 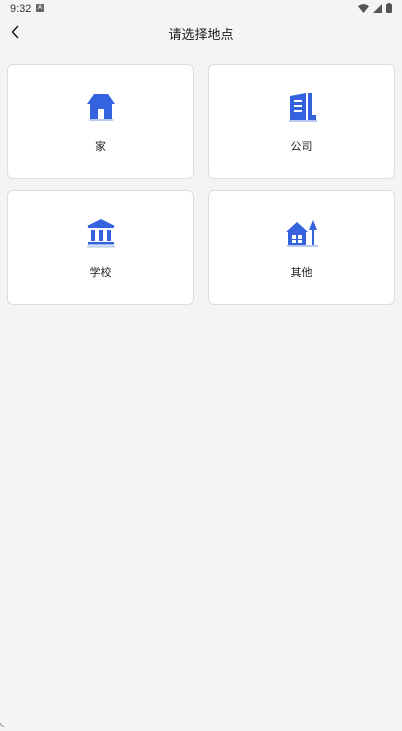 What do you see at coordinates (201, 35) in the screenshot?
I see `page-title: 请选择地点` at bounding box center [201, 35].